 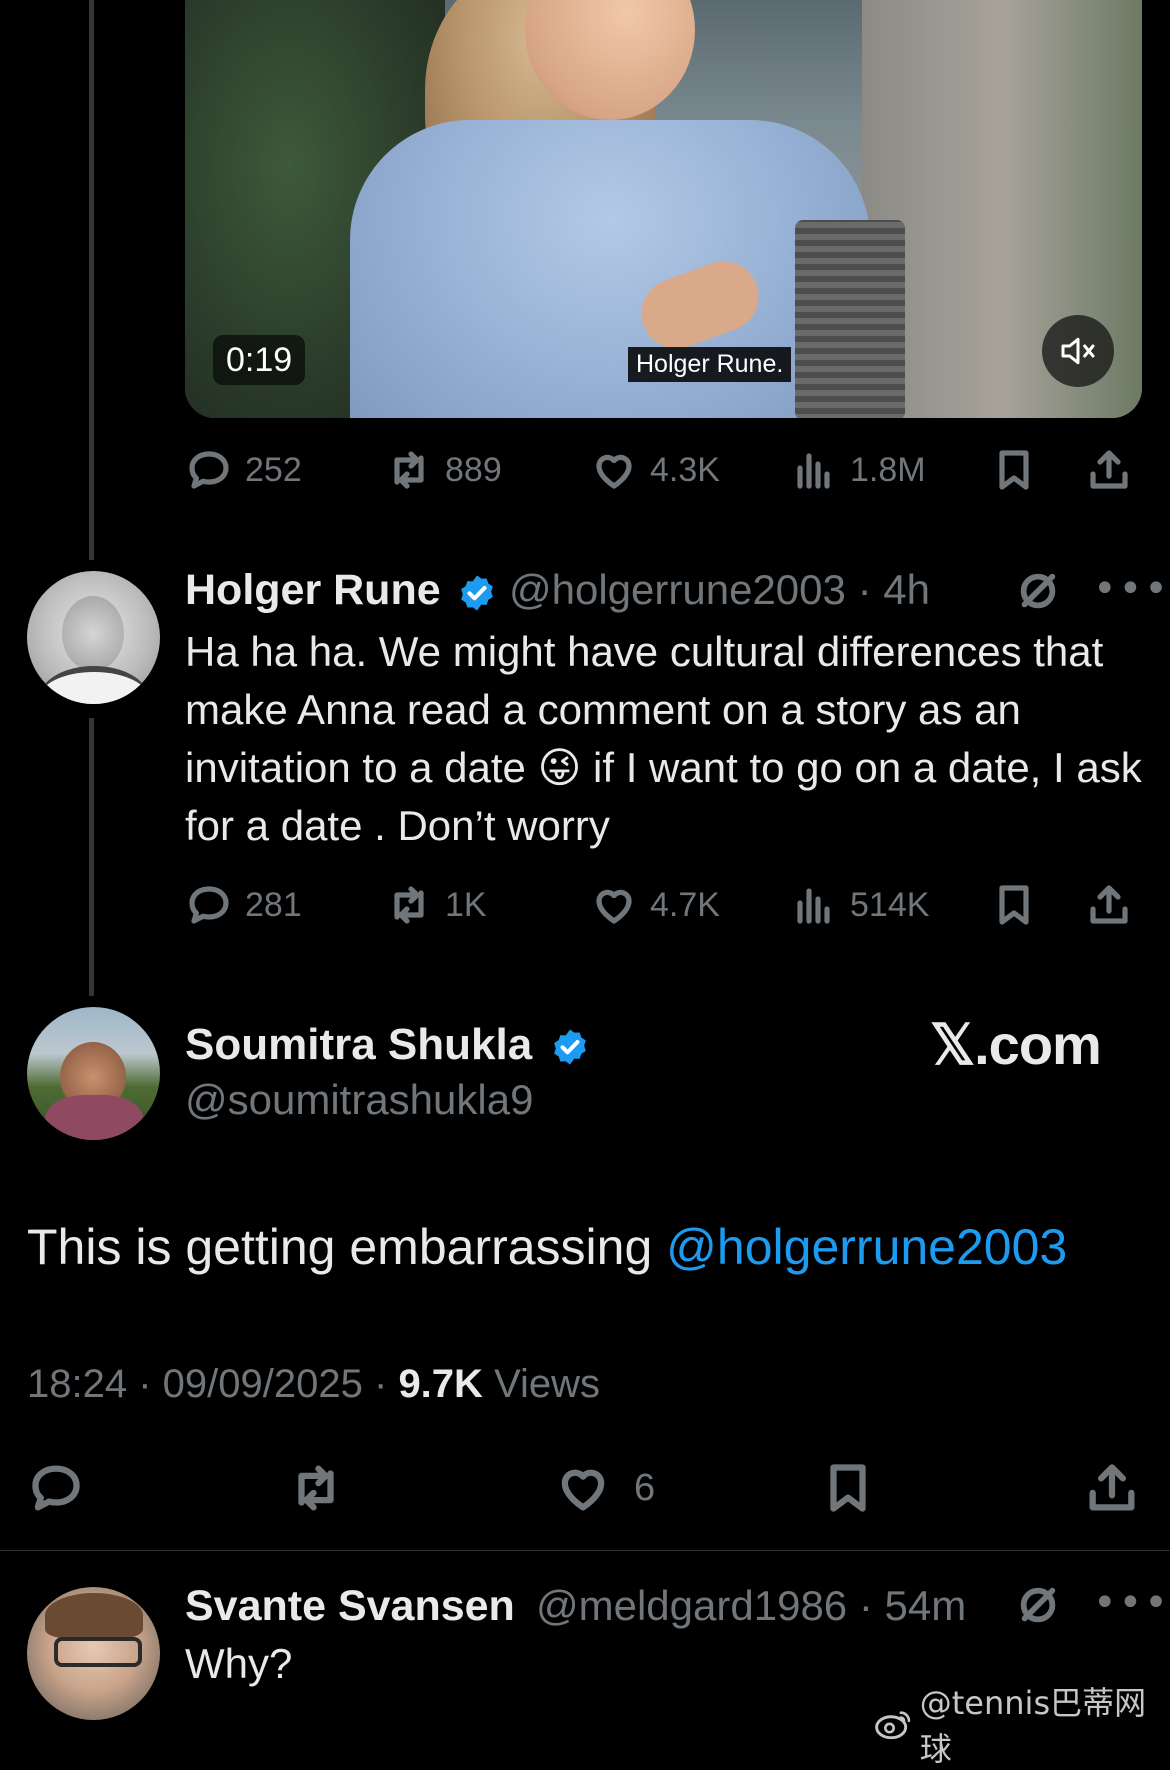 I want to click on main-tweet-text-body: This is getting embarrassing, so click(x=347, y=1247).